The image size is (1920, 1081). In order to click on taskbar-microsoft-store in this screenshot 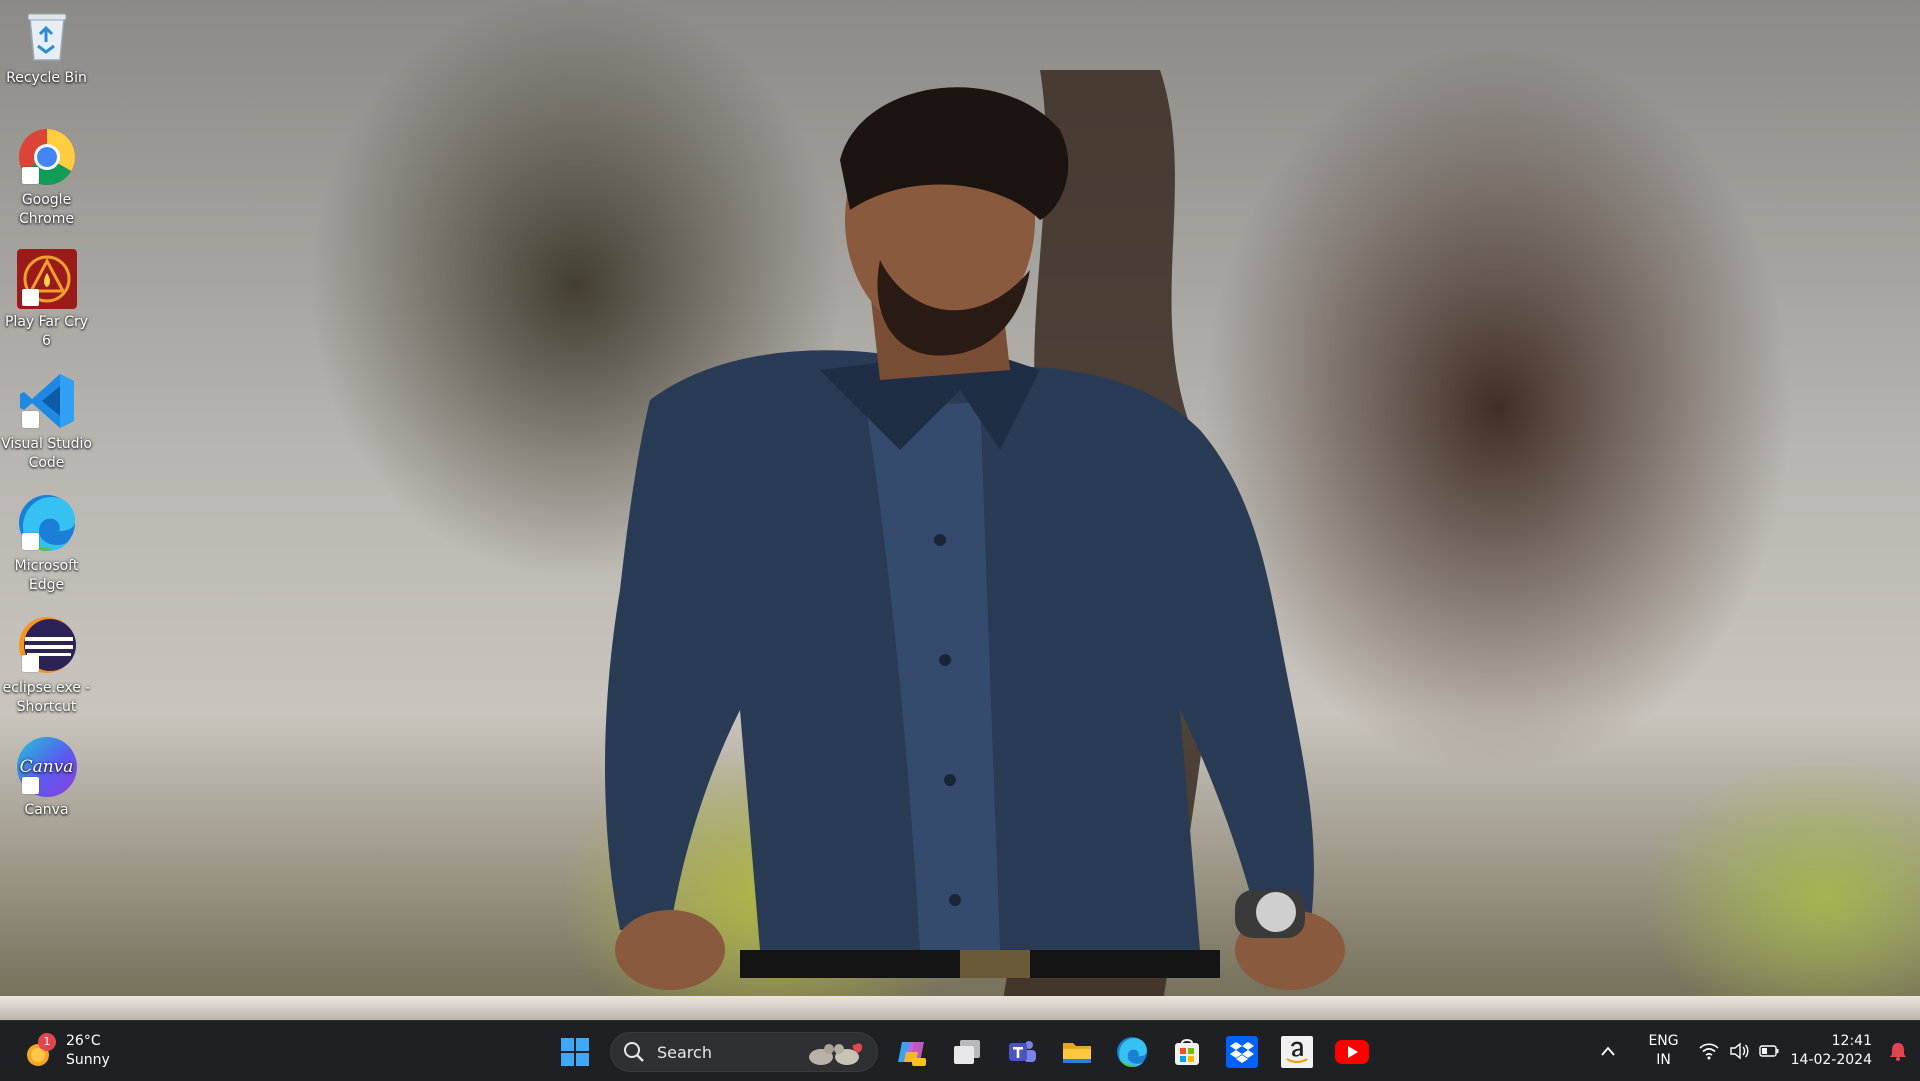, I will do `click(1186, 1052)`.